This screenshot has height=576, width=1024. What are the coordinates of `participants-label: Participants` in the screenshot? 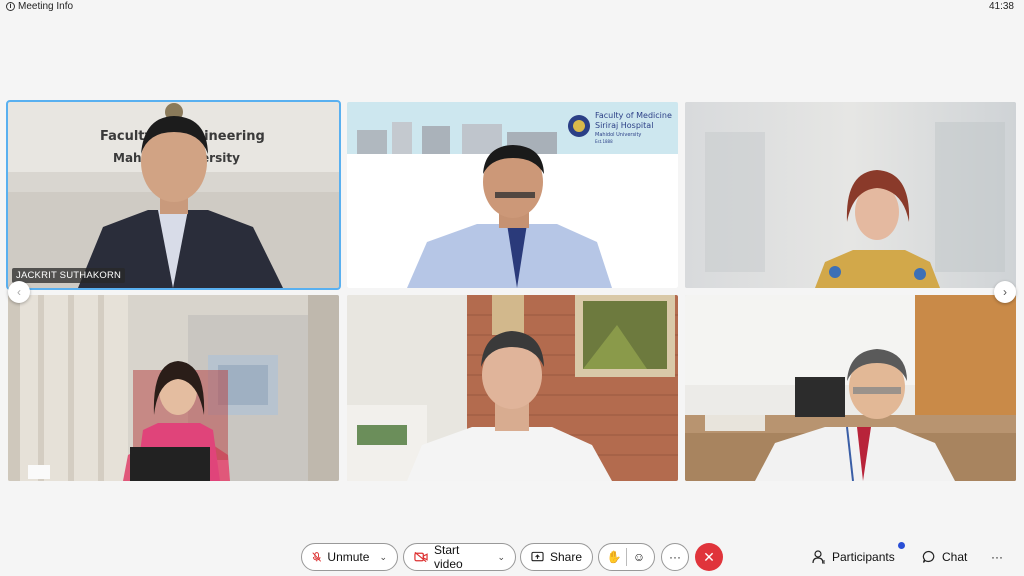 It's located at (863, 557).